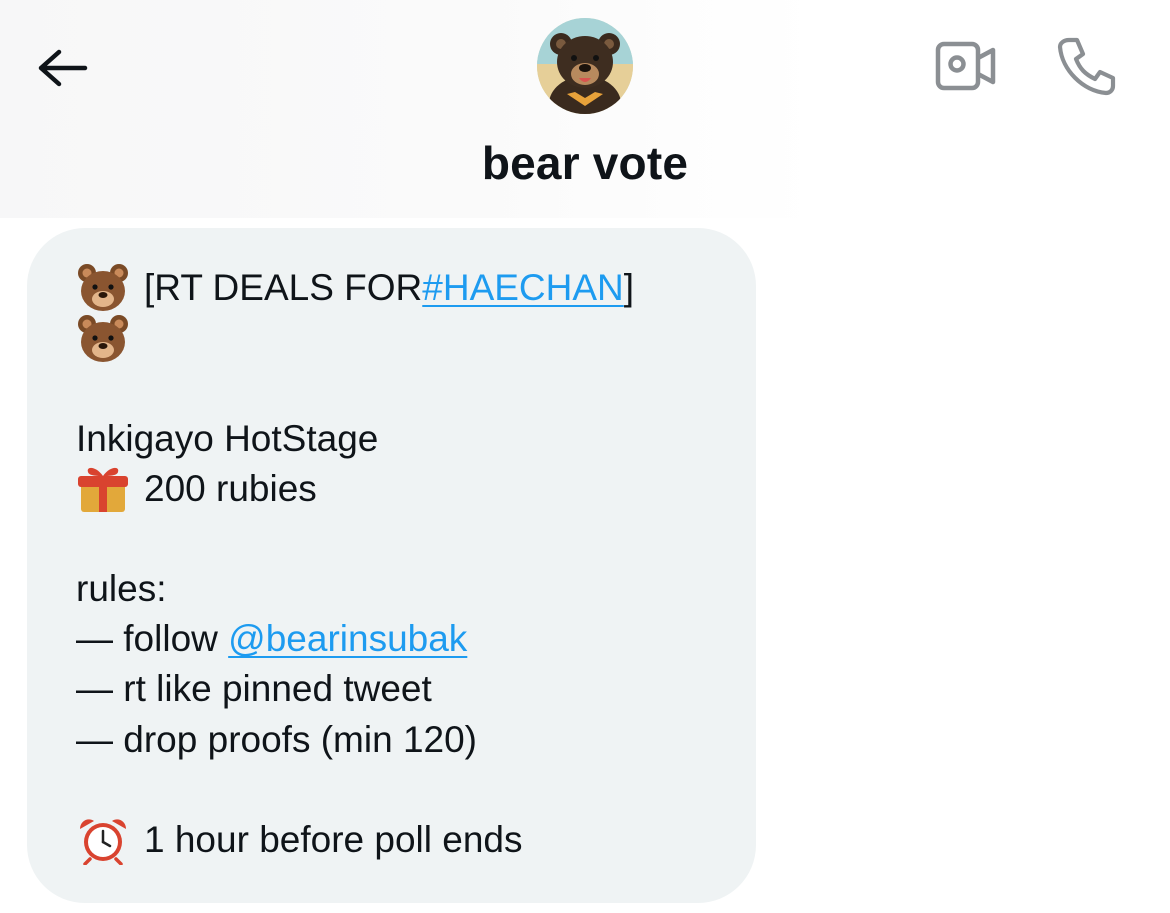  What do you see at coordinates (333, 839) in the screenshot?
I see `message-text: 1 hour before poll ends` at bounding box center [333, 839].